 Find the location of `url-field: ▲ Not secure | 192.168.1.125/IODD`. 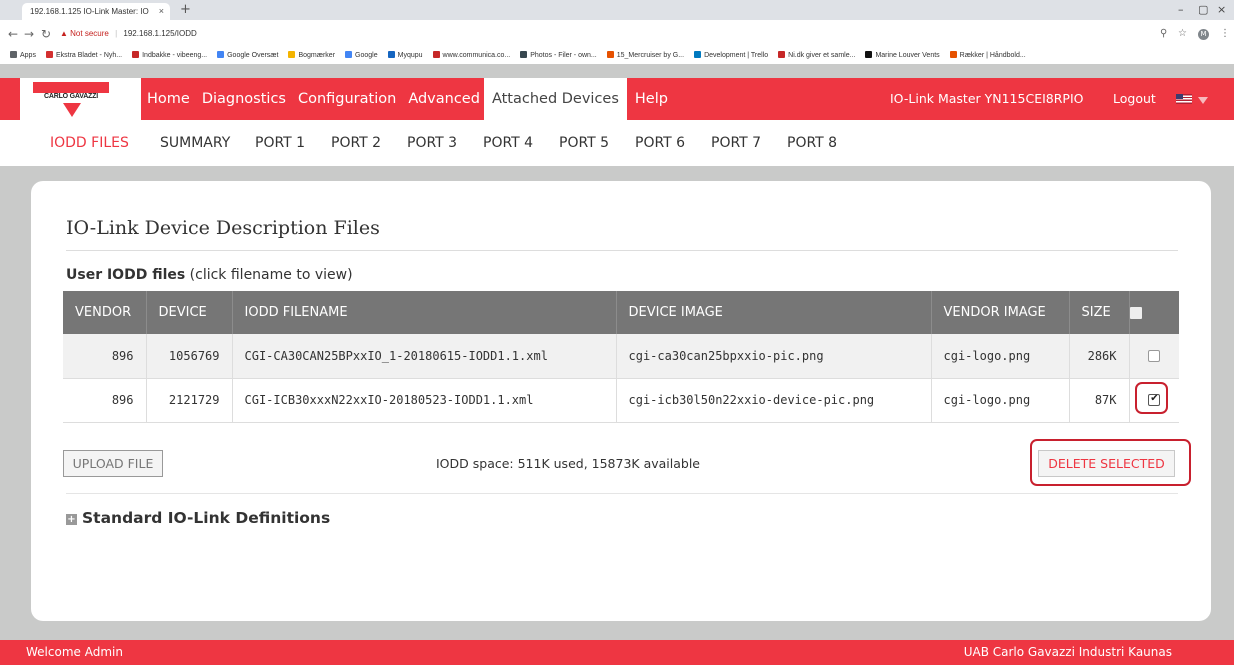

url-field: ▲ Not secure | 192.168.1.125/IODD is located at coordinates (128, 34).